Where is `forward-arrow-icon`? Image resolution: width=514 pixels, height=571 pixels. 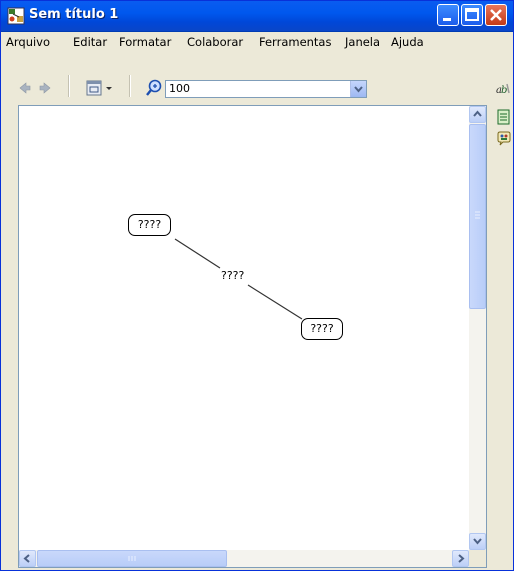 forward-arrow-icon is located at coordinates (45, 88).